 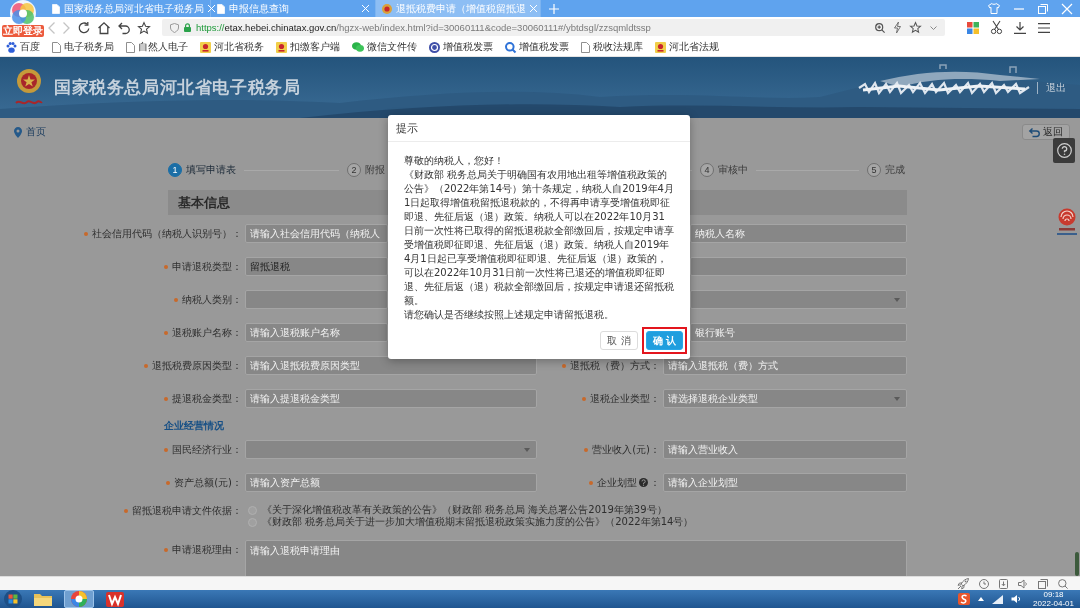 What do you see at coordinates (36, 132) in the screenshot?
I see `home-link: 首页` at bounding box center [36, 132].